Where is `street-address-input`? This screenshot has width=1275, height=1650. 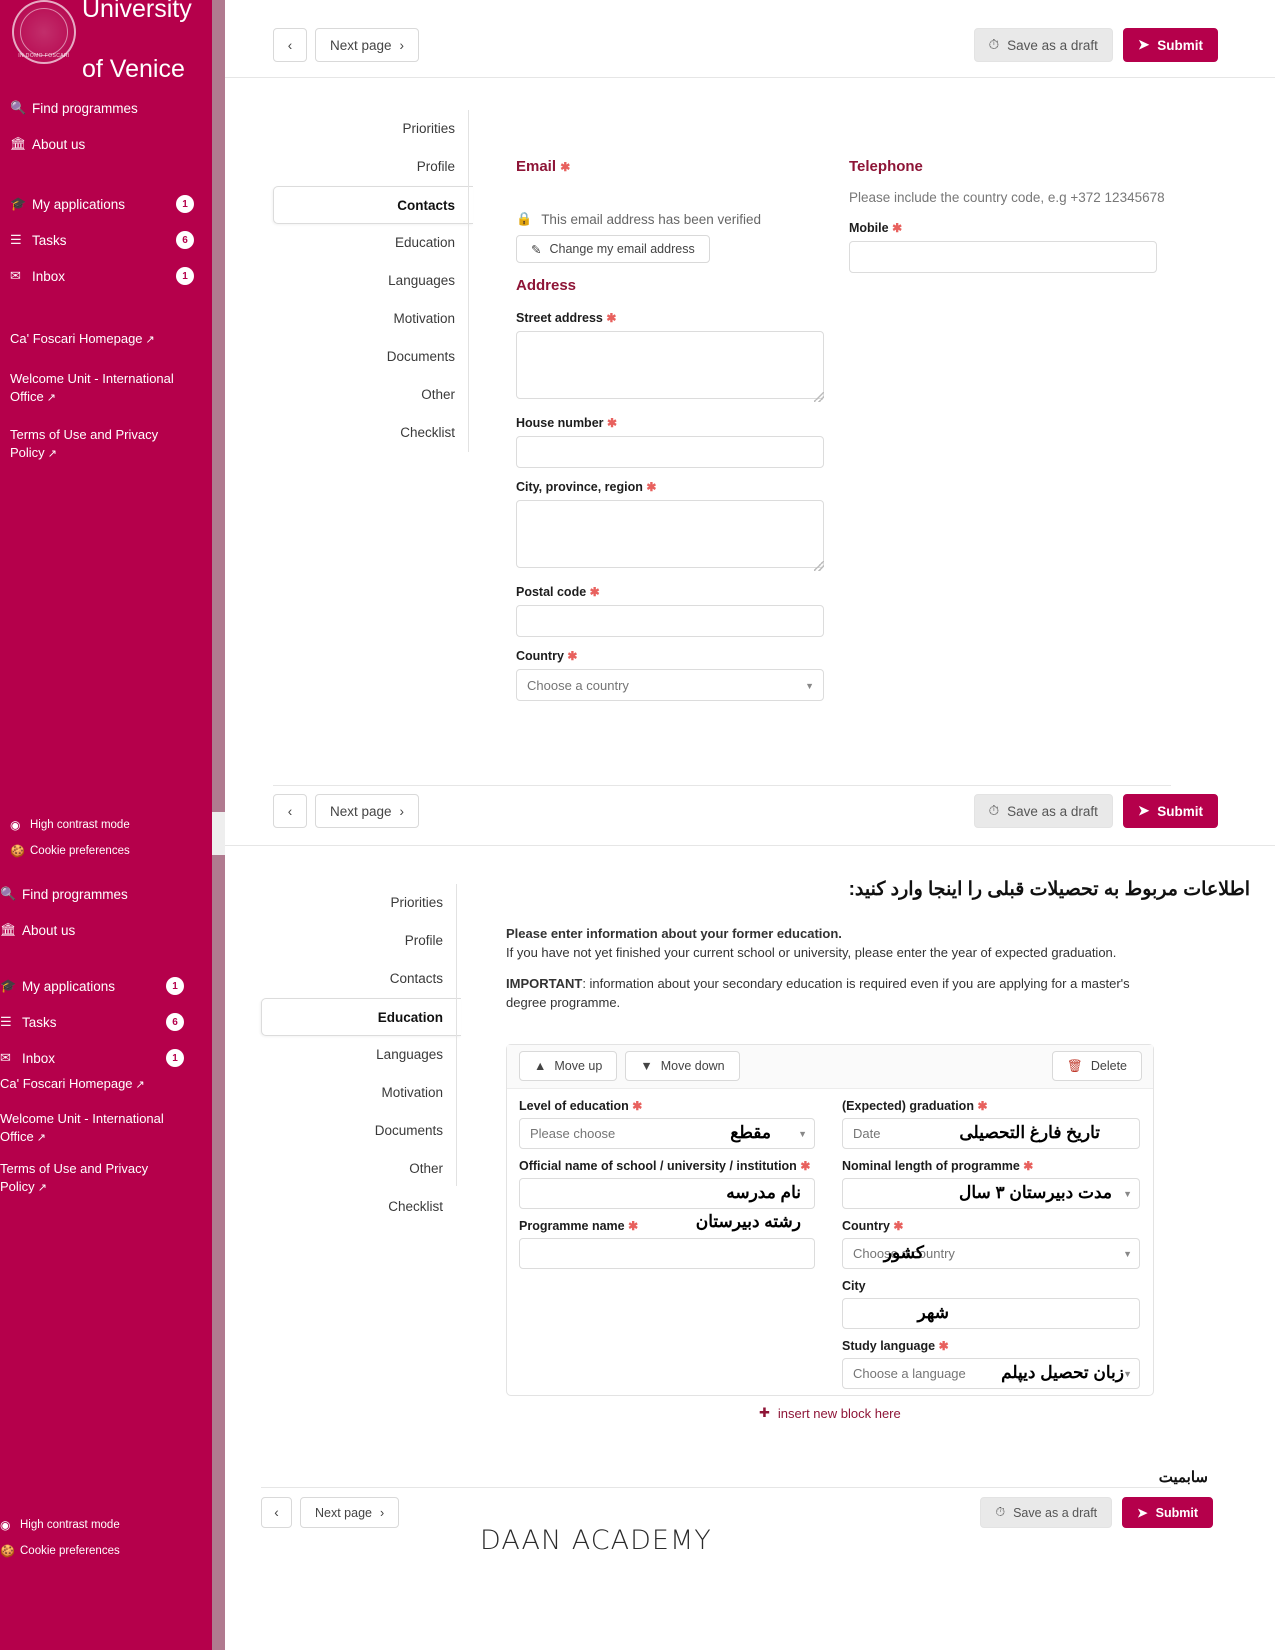
street-address-input is located at coordinates (670, 365).